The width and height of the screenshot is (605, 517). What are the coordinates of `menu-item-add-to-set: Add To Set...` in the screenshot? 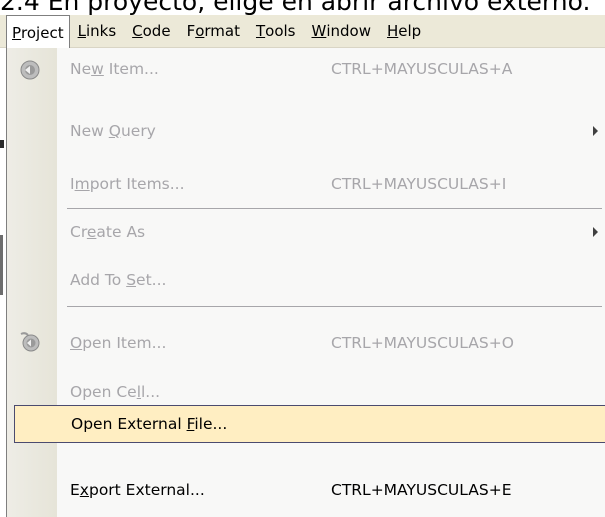 It's located at (306, 280).